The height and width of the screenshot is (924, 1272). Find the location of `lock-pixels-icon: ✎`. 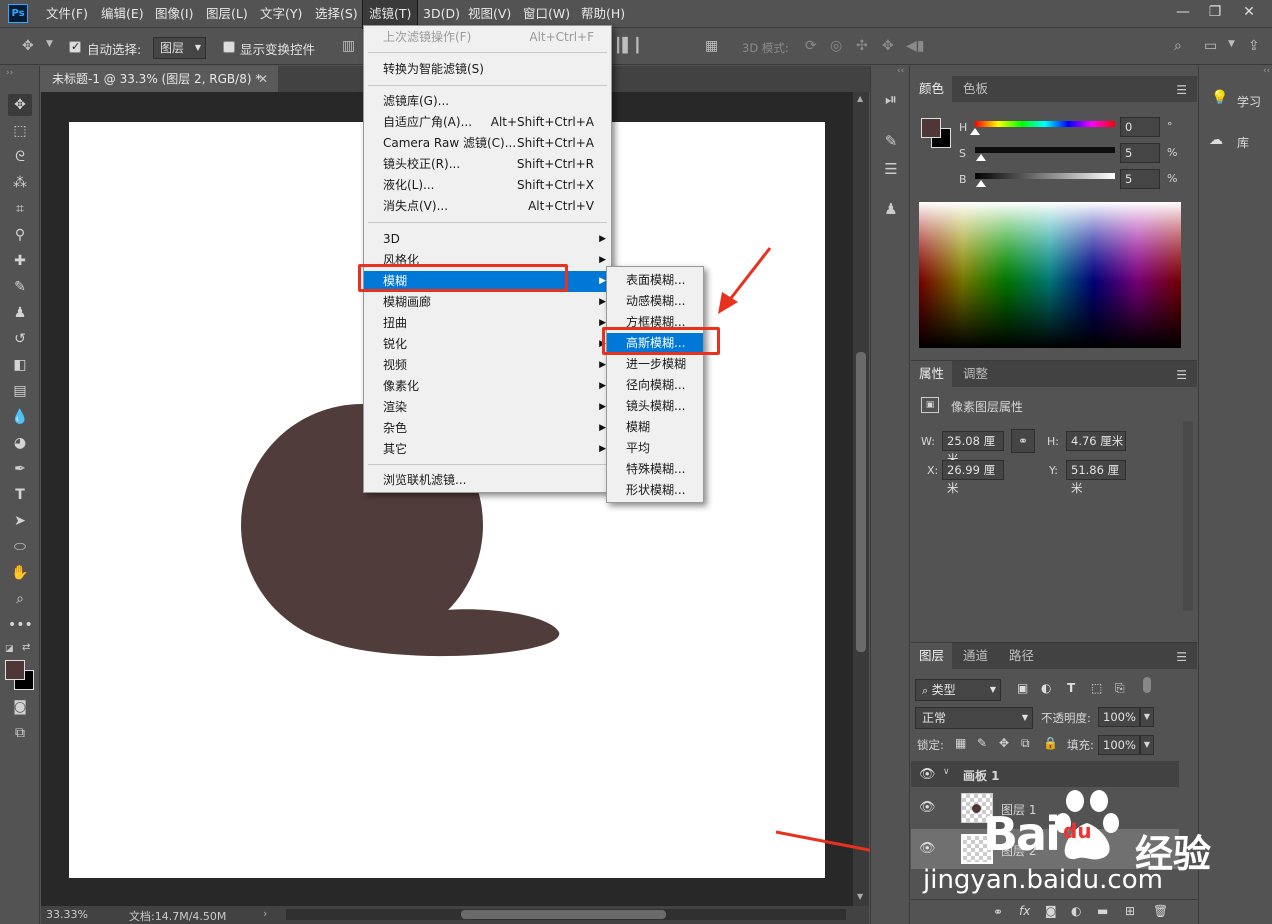

lock-pixels-icon: ✎ is located at coordinates (982, 743).